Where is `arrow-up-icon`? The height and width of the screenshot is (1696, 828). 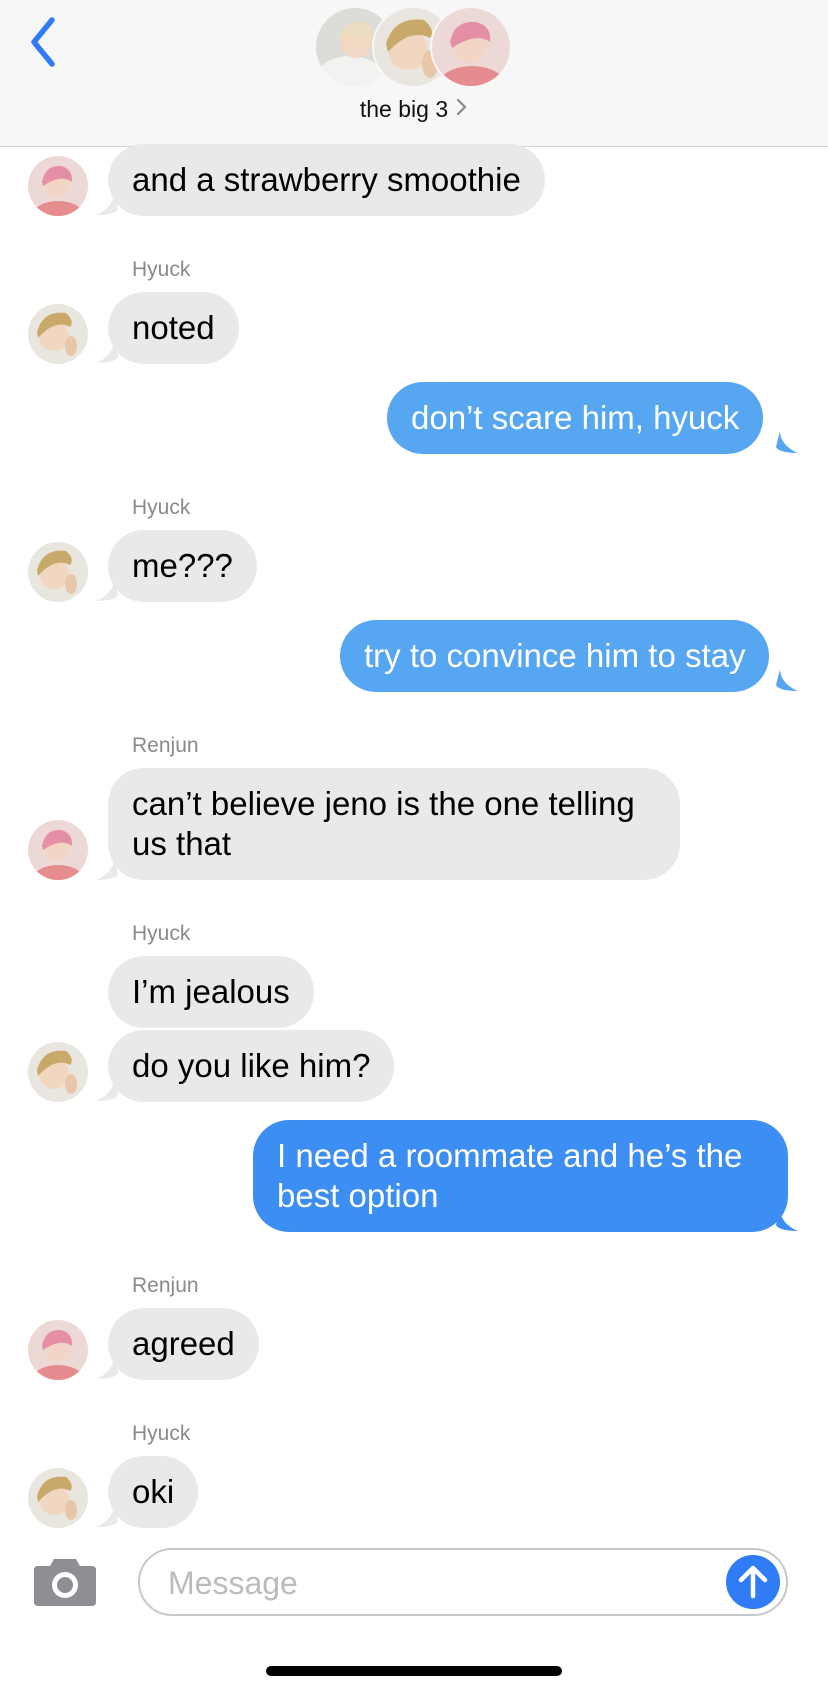
arrow-up-icon is located at coordinates (753, 1582).